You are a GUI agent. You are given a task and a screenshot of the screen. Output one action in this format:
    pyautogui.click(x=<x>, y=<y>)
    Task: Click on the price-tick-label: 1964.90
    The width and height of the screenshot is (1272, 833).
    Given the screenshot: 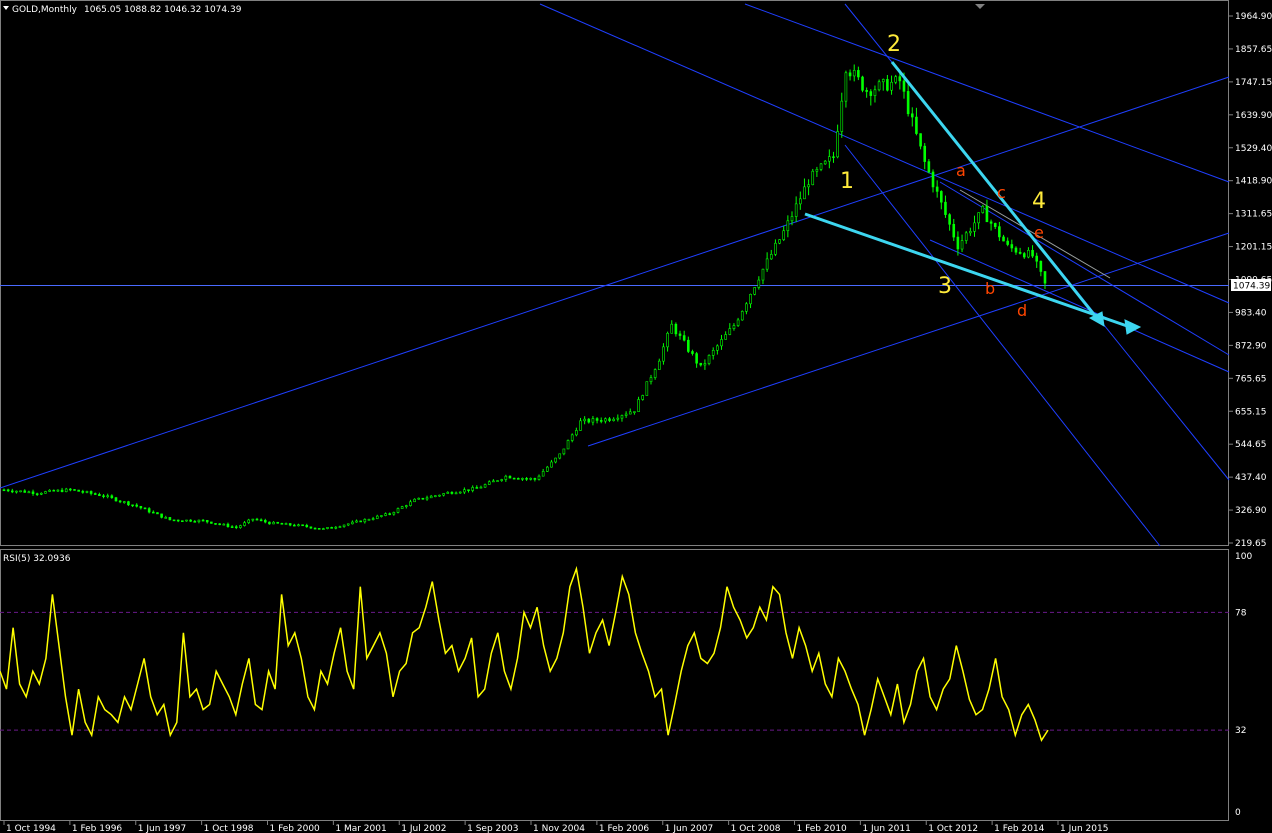 What is the action you would take?
    pyautogui.click(x=1253, y=17)
    